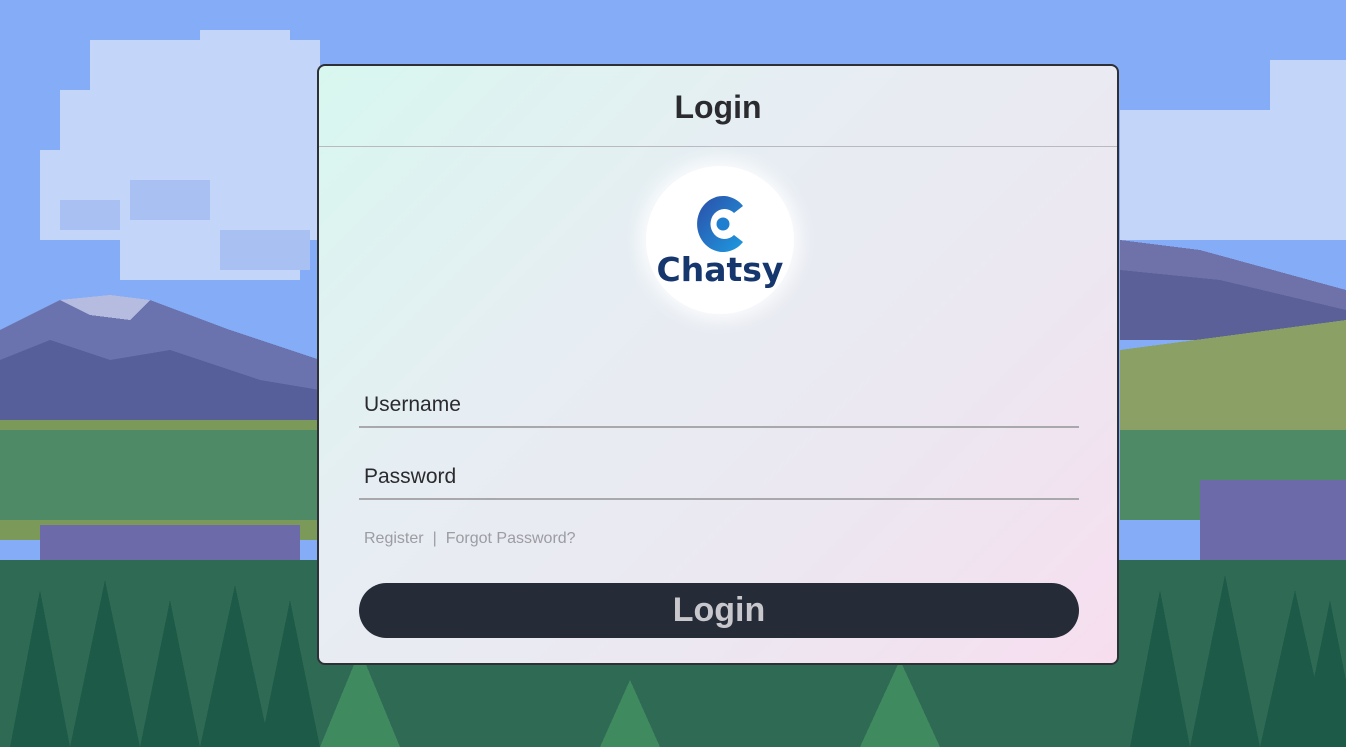  I want to click on password-input, so click(719, 478).